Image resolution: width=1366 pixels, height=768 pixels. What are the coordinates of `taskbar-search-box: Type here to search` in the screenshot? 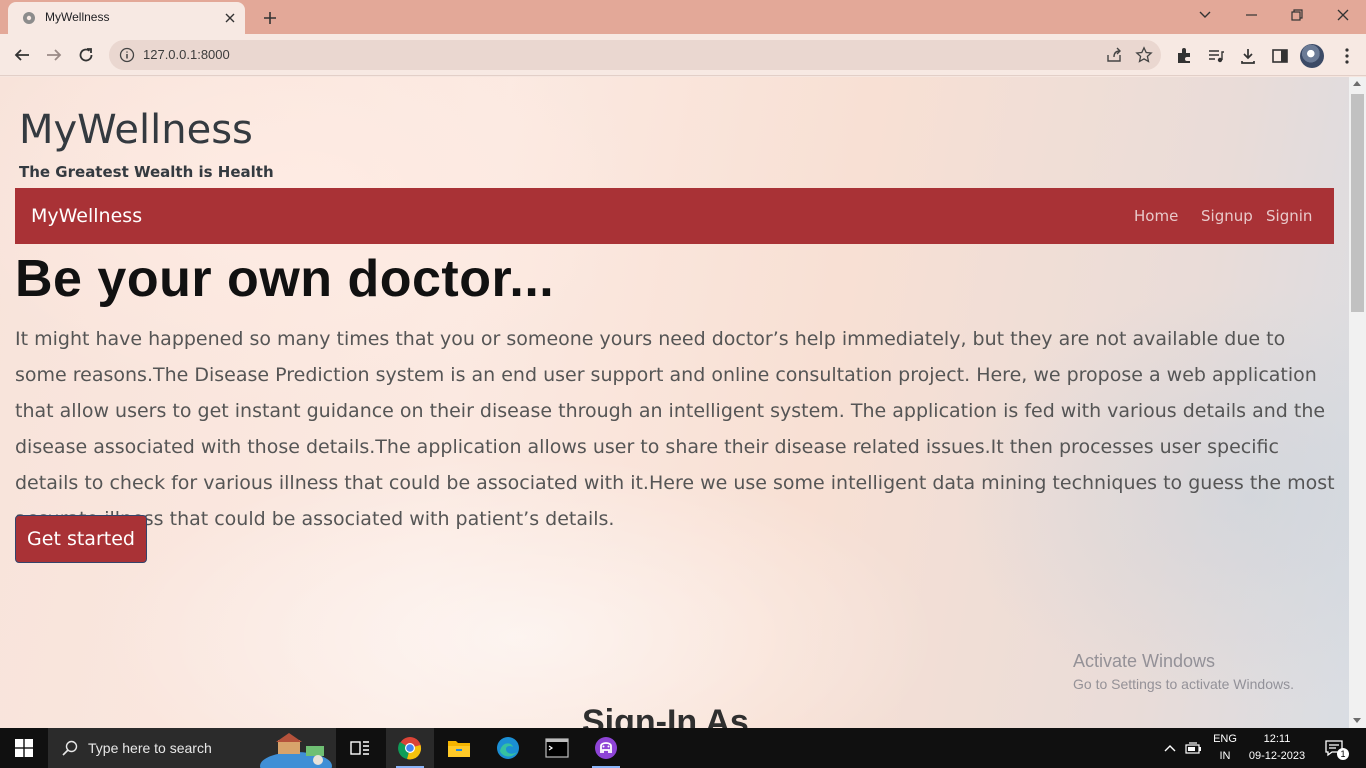 It's located at (192, 748).